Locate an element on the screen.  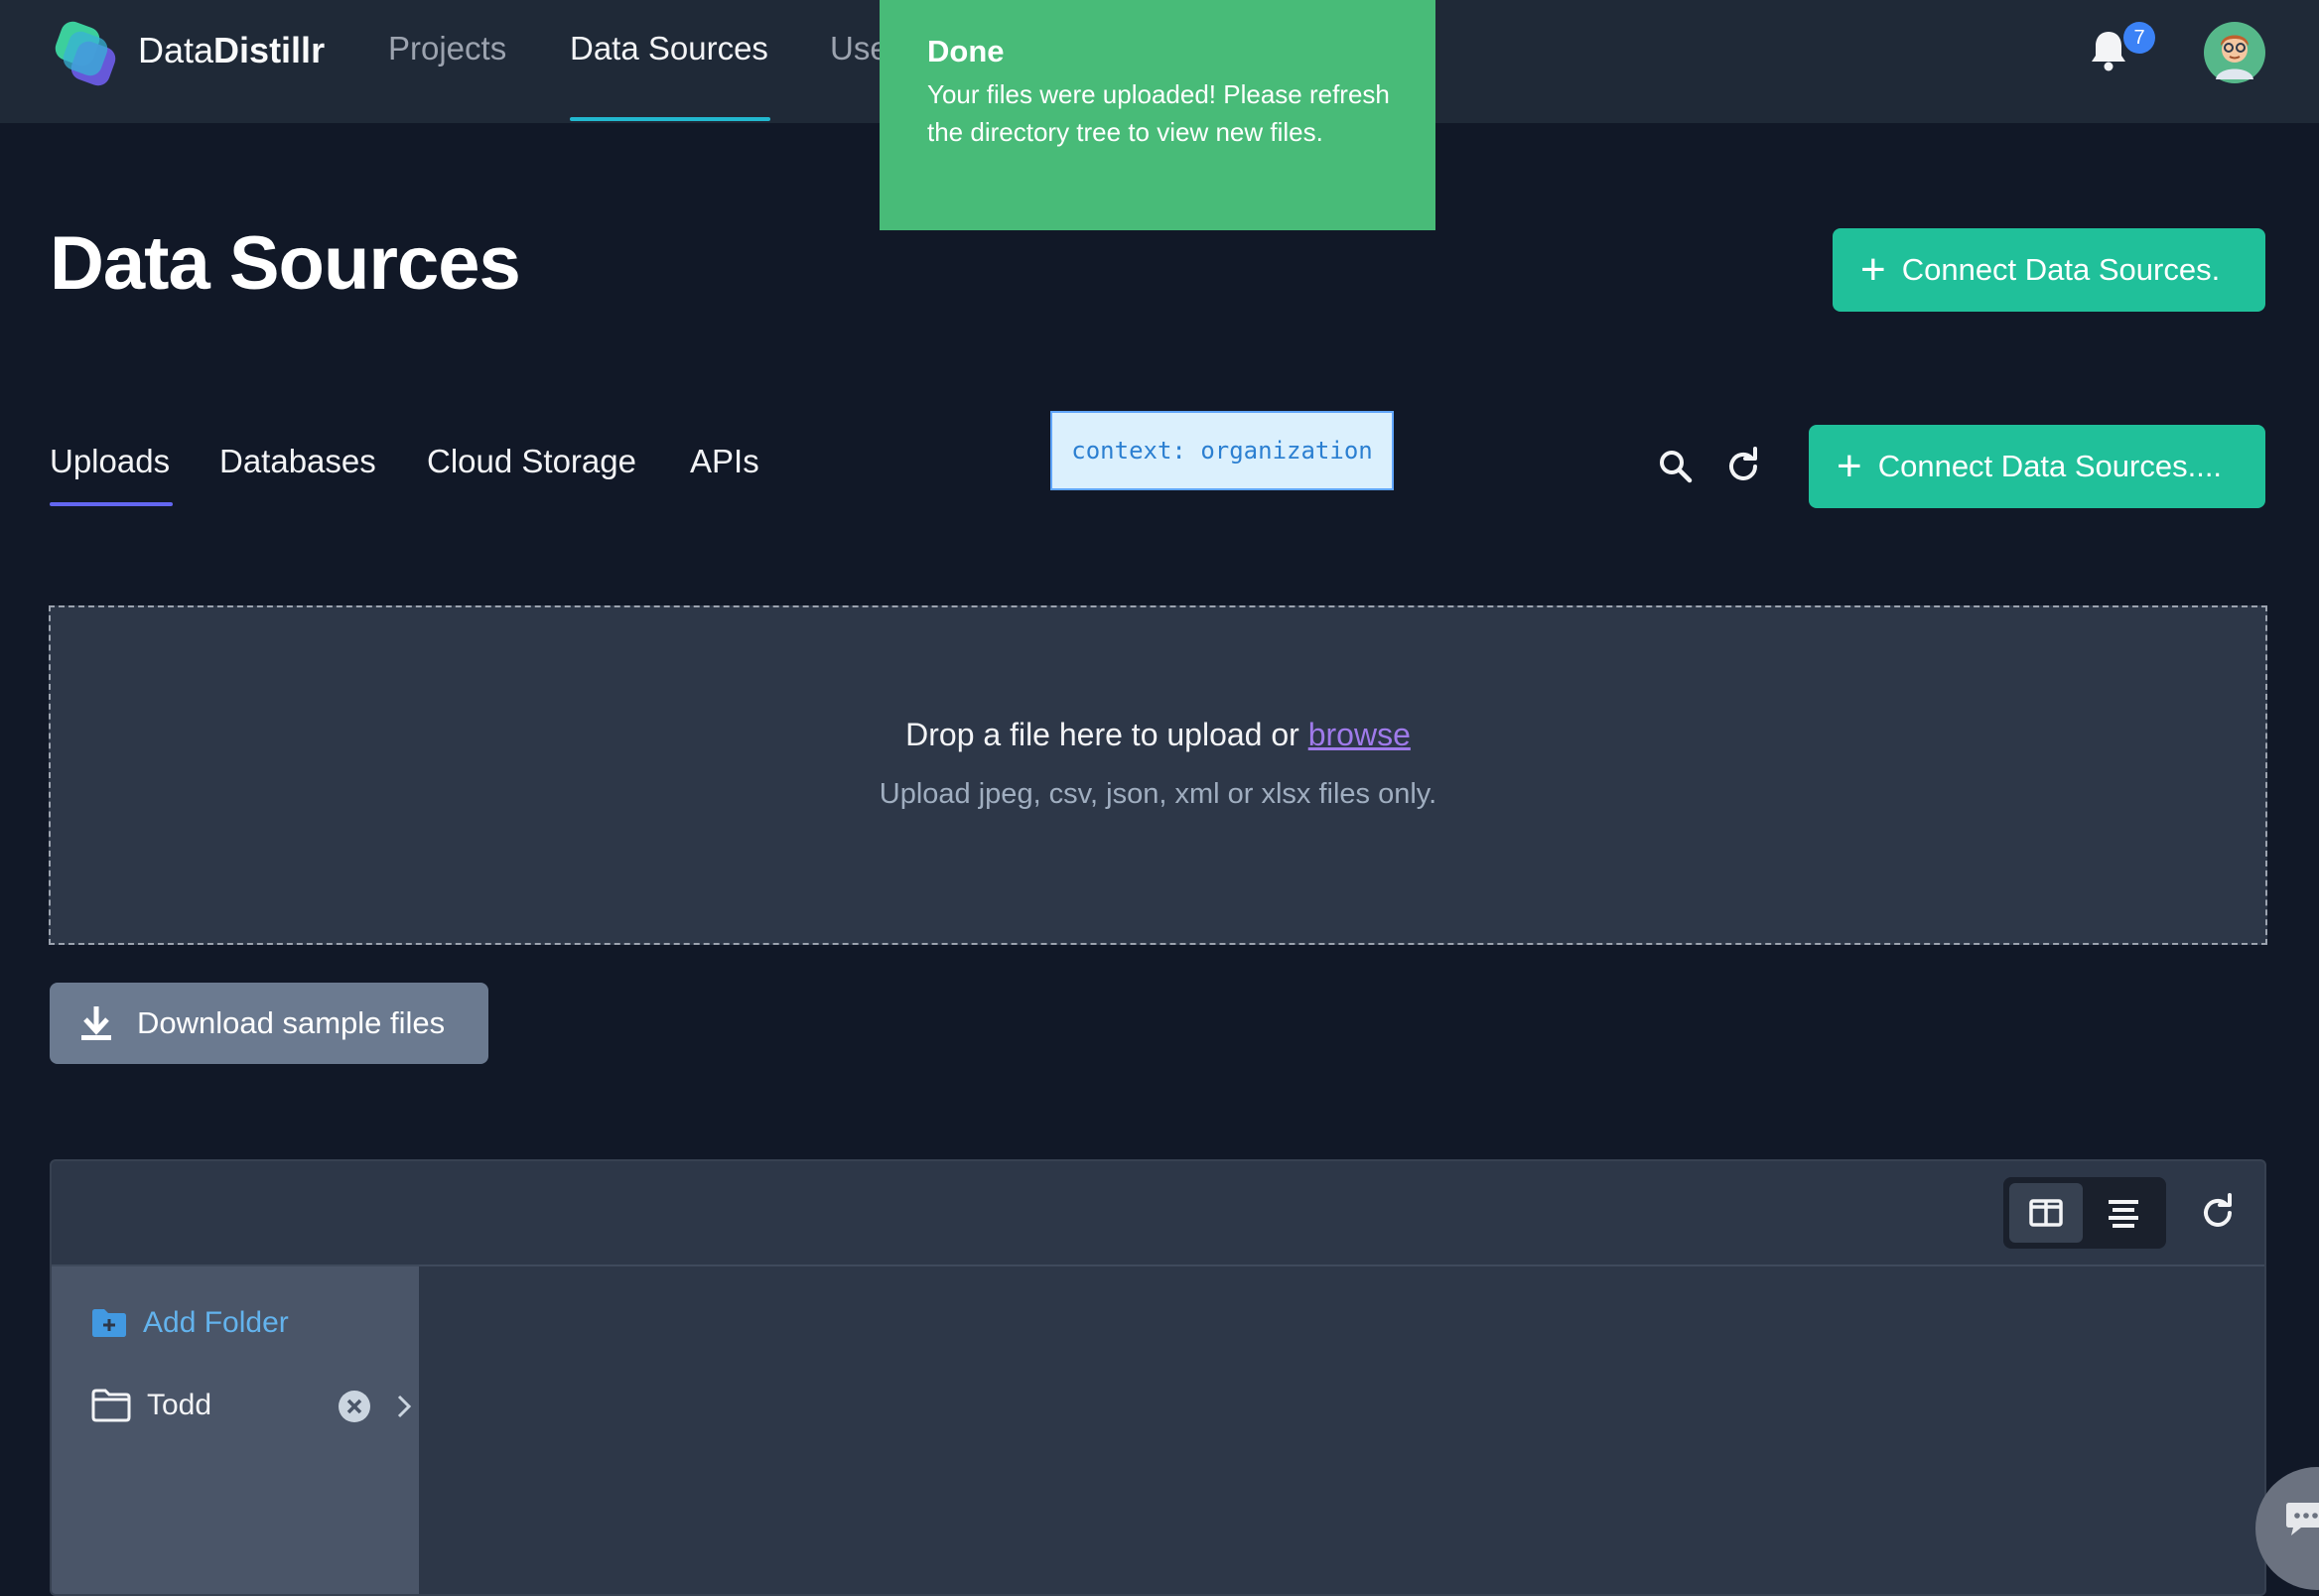
tab-apis: APIs is located at coordinates (724, 462).